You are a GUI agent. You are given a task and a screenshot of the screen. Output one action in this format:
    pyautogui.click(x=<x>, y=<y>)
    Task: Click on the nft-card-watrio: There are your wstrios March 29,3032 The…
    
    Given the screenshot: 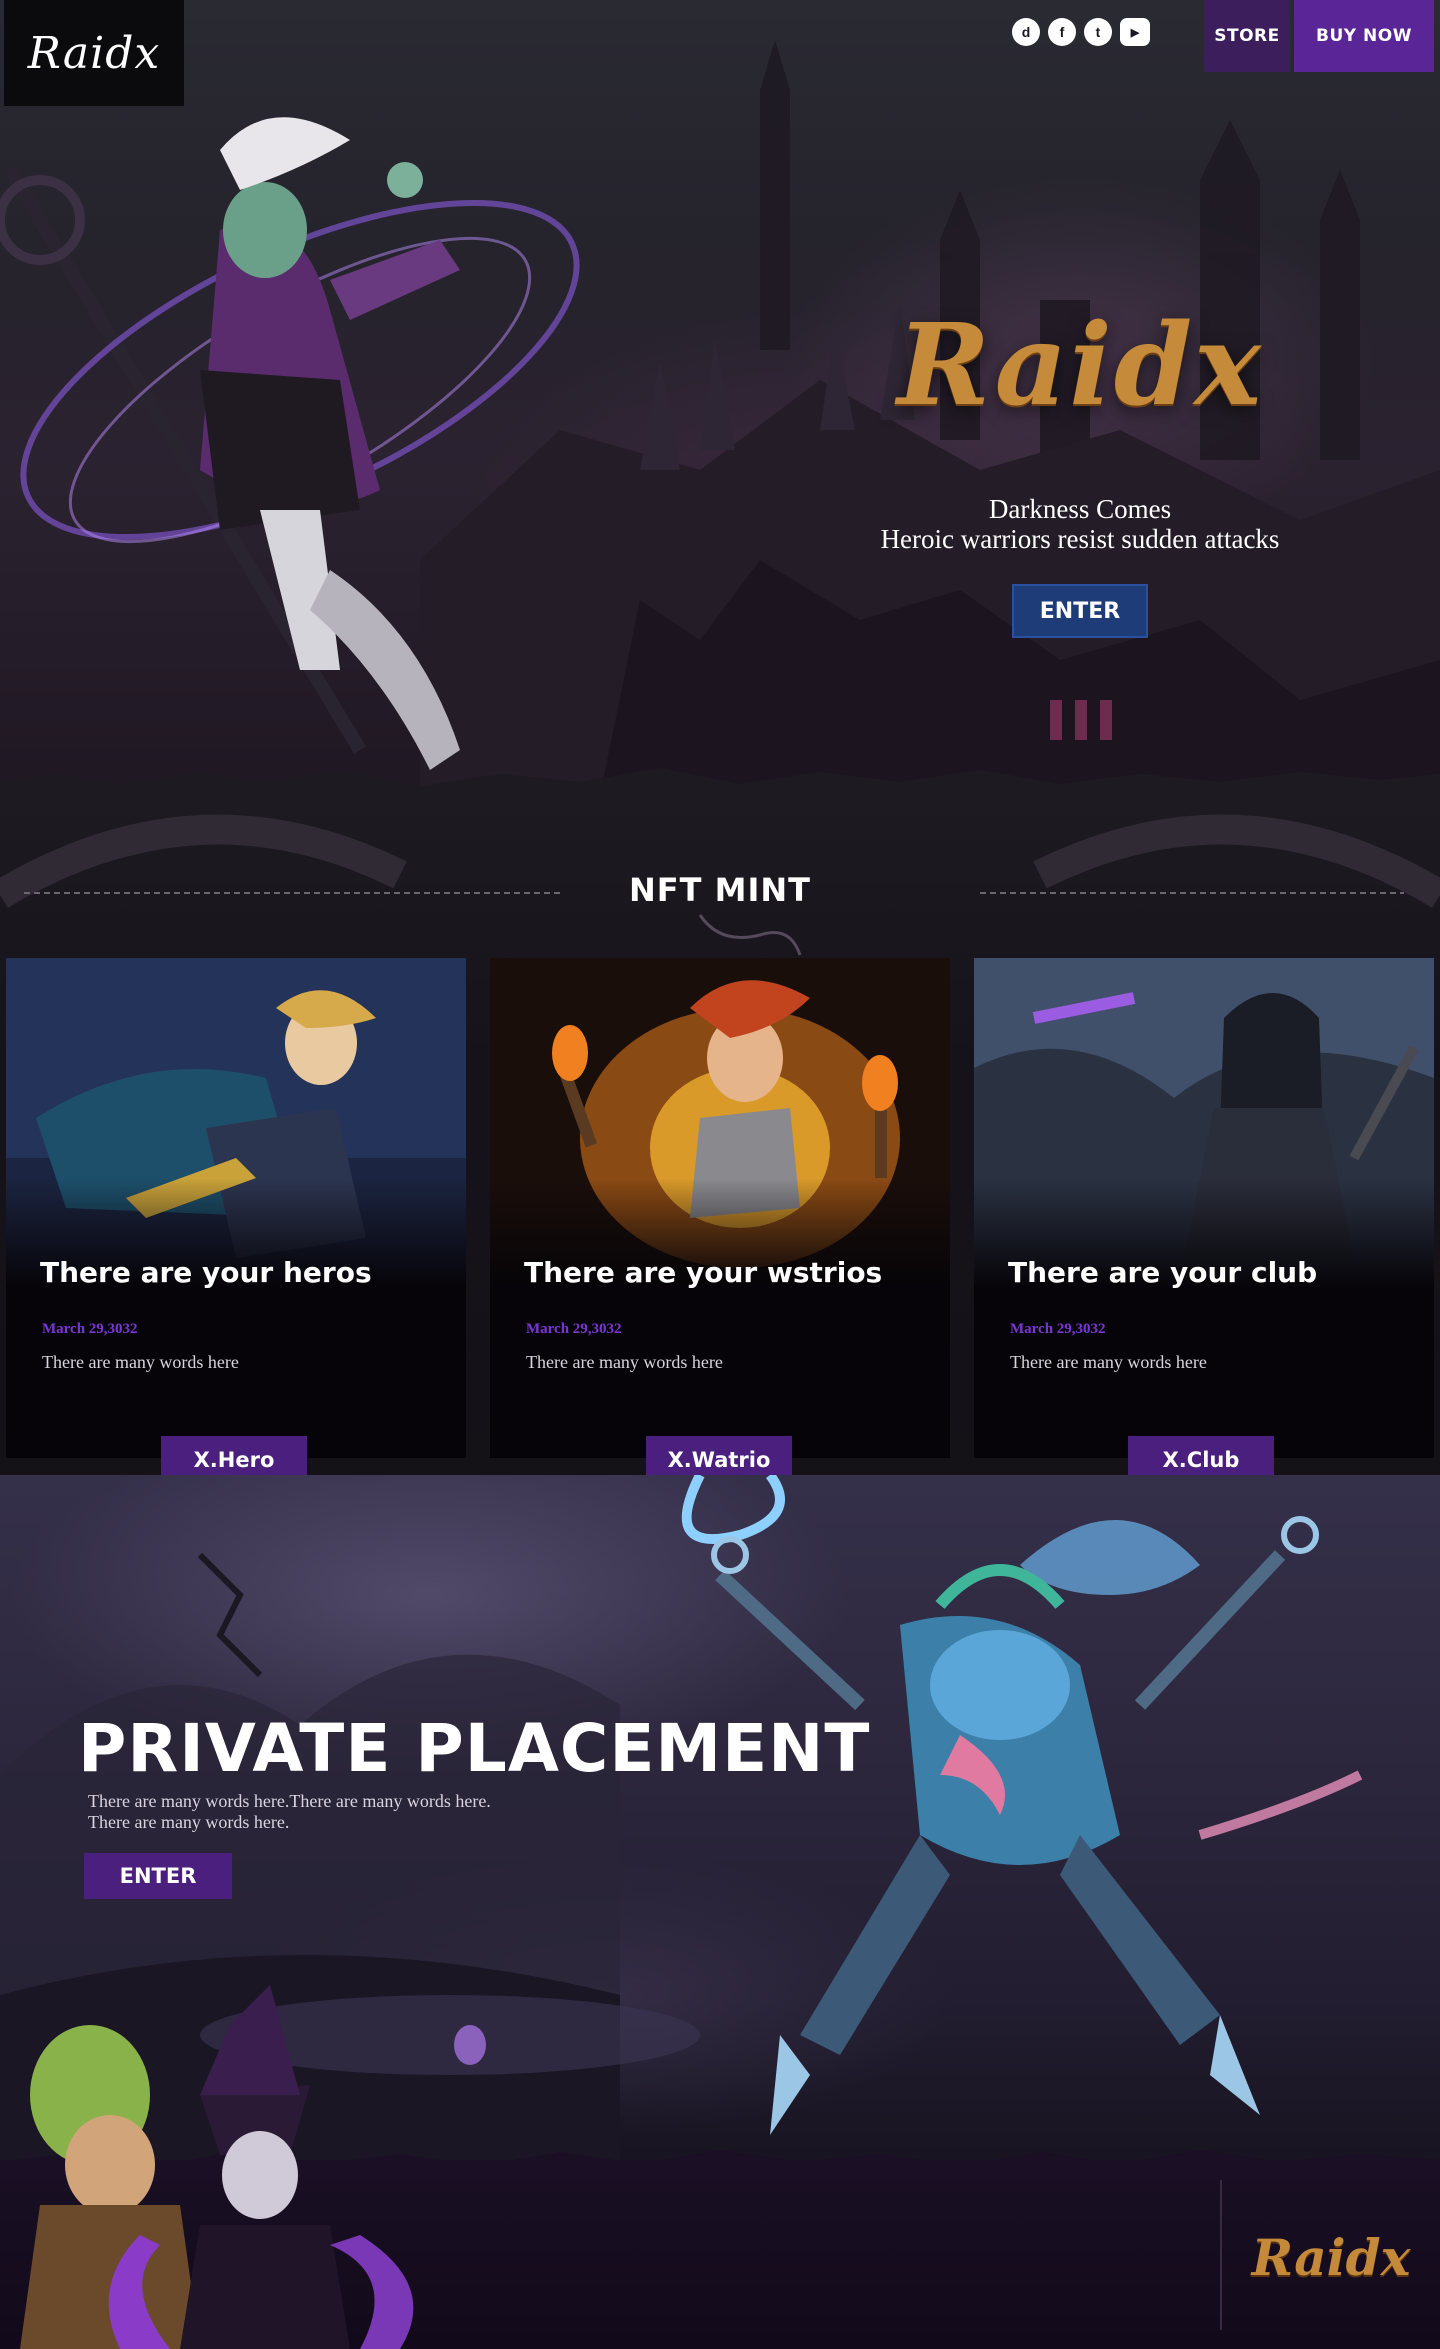 What is the action you would take?
    pyautogui.click(x=720, y=1221)
    